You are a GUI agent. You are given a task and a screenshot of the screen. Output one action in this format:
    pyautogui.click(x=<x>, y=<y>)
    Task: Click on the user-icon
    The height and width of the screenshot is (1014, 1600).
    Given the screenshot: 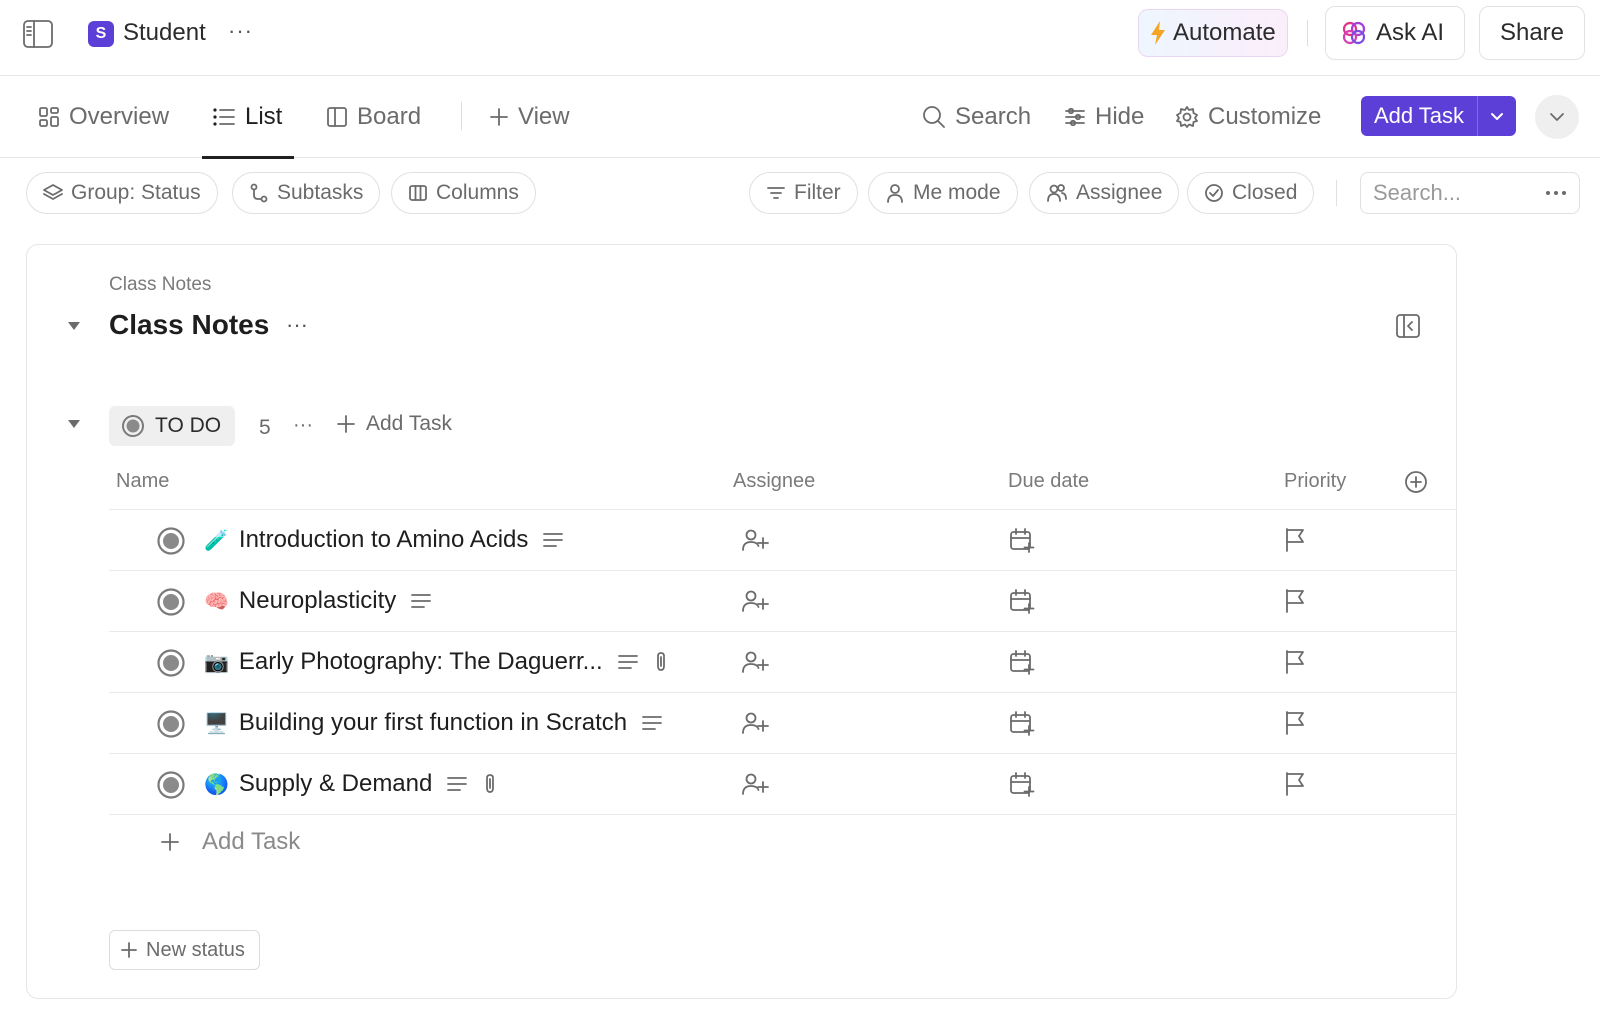 What is the action you would take?
    pyautogui.click(x=895, y=193)
    